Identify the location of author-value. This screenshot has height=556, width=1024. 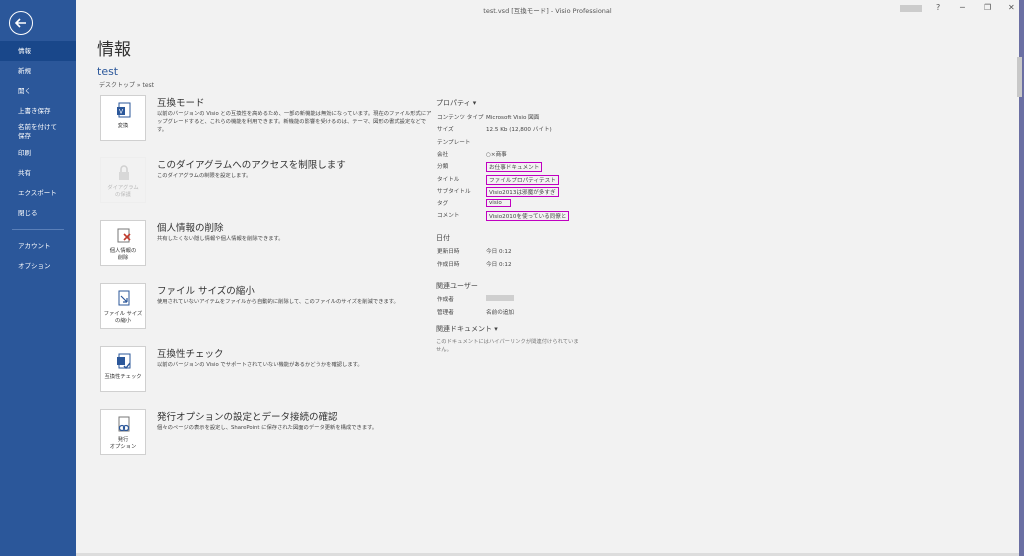
(500, 298).